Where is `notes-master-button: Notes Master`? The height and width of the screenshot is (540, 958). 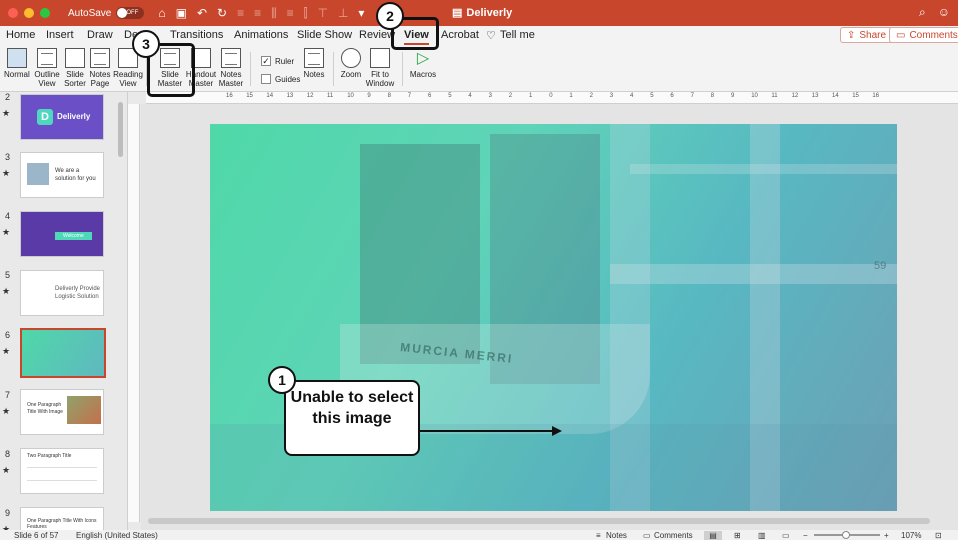
notes-master-button: Notes Master is located at coordinates (231, 68).